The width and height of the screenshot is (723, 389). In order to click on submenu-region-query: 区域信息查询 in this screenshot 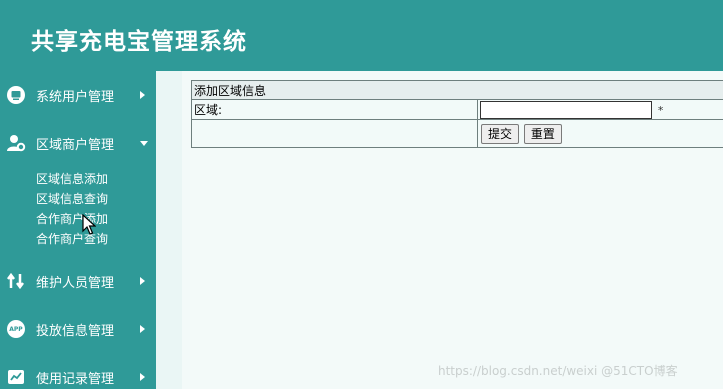, I will do `click(72, 198)`.